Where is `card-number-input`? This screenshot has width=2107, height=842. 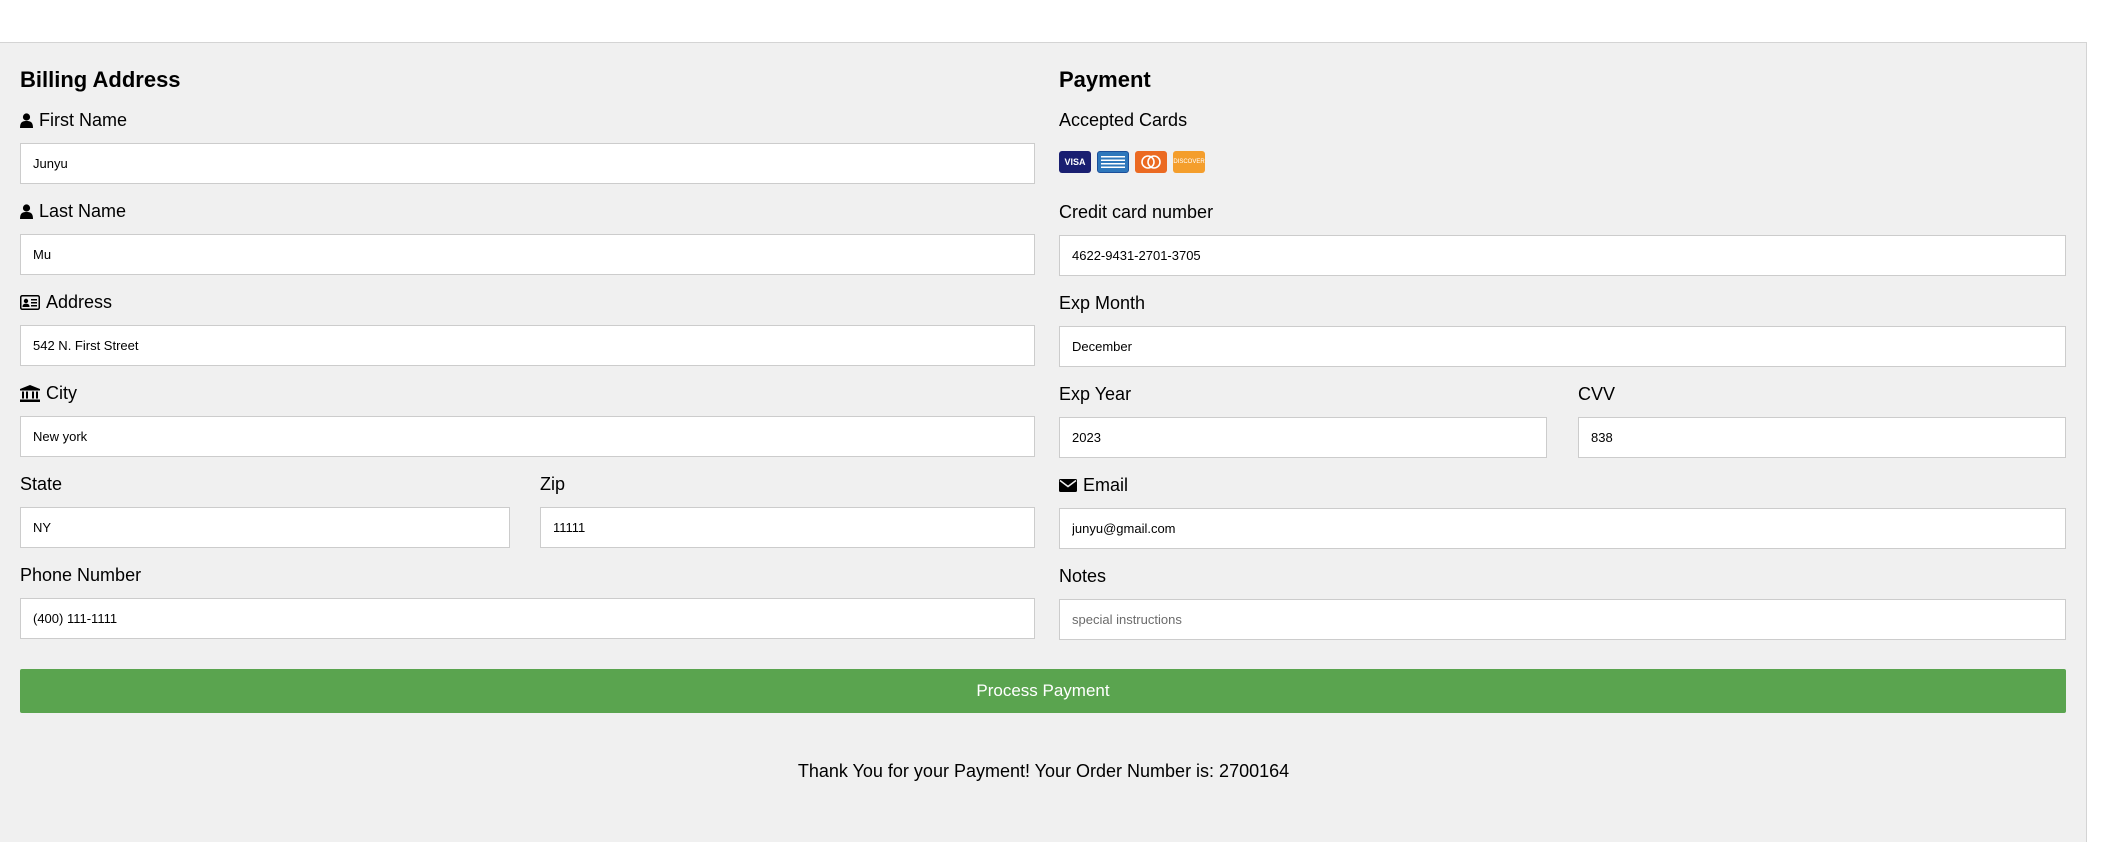 card-number-input is located at coordinates (1562, 255).